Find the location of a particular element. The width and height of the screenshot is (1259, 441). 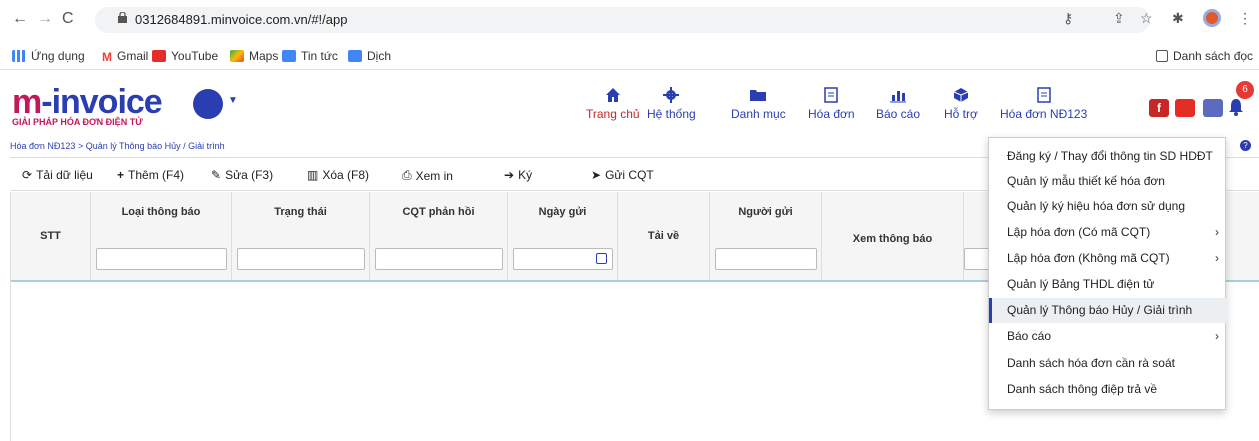

menu-item: Danh sách hóa đơn cần rà soát is located at coordinates (1108, 363).